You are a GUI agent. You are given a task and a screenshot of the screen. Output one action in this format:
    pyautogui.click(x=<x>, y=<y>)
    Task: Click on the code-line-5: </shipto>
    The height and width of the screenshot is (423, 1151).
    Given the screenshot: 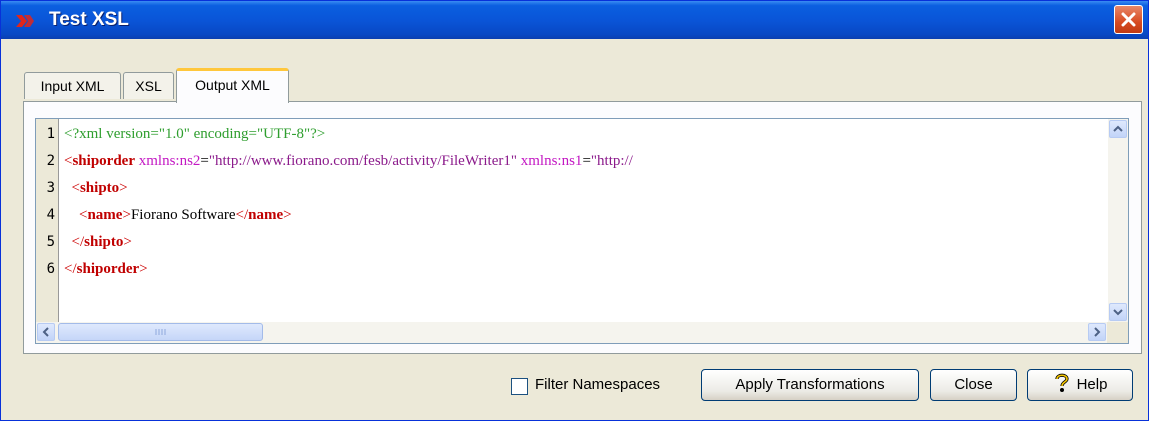 What is the action you would take?
    pyautogui.click(x=101, y=242)
    